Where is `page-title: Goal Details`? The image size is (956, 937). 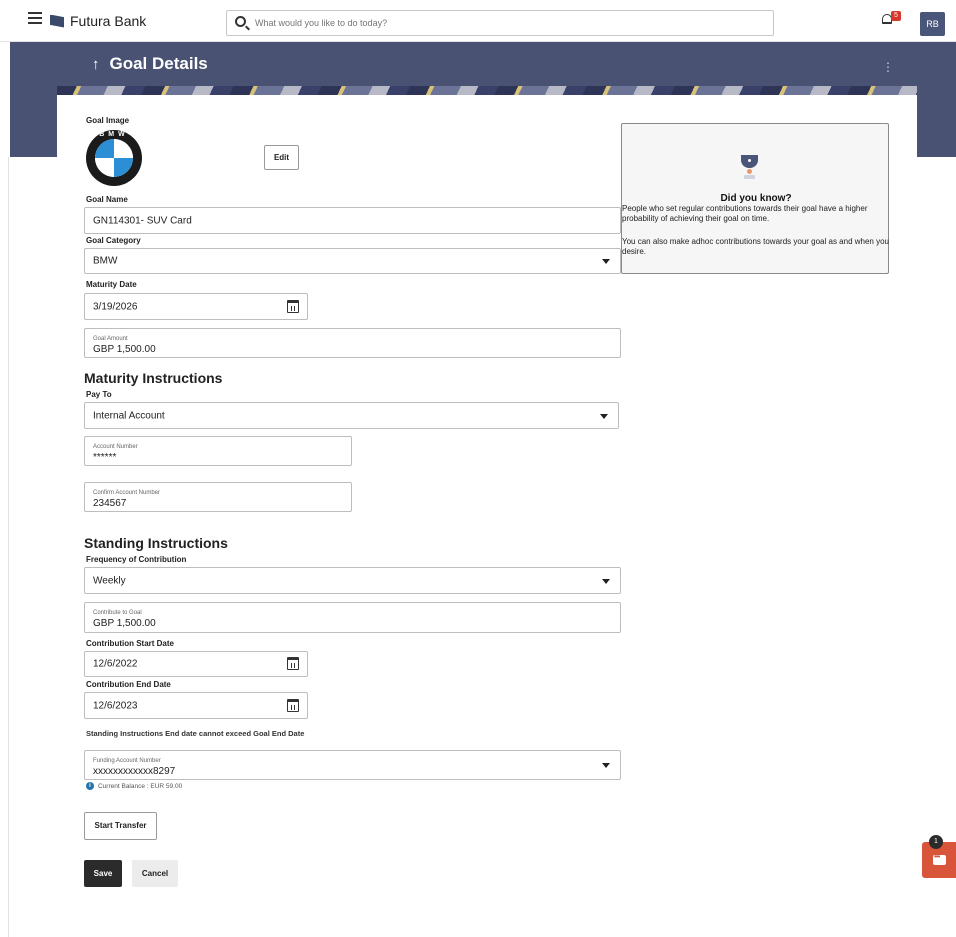
page-title: Goal Details is located at coordinates (158, 63).